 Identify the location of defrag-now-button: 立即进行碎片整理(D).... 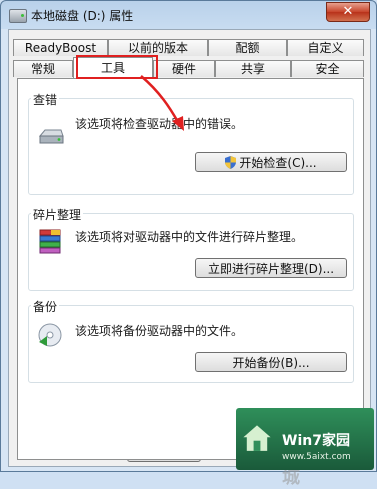
(271, 268).